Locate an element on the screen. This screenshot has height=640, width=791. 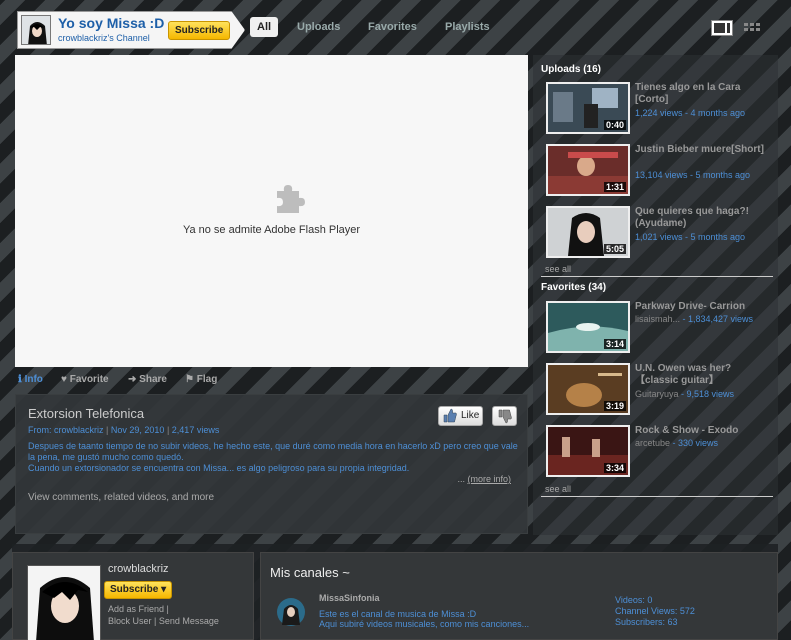
from-label: From: is located at coordinates (40, 430).